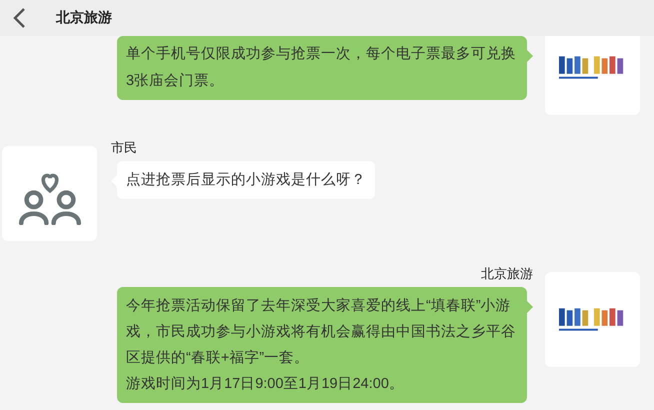 The width and height of the screenshot is (654, 410). Describe the element at coordinates (246, 180) in the screenshot. I see `message-bubble: 点进抢票后显示的小游戏是什么呀？` at that location.